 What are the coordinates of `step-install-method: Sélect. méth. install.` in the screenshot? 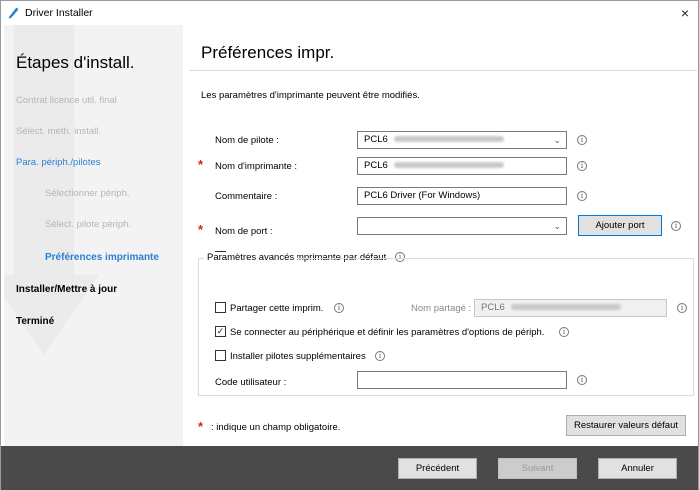 It's located at (59, 131).